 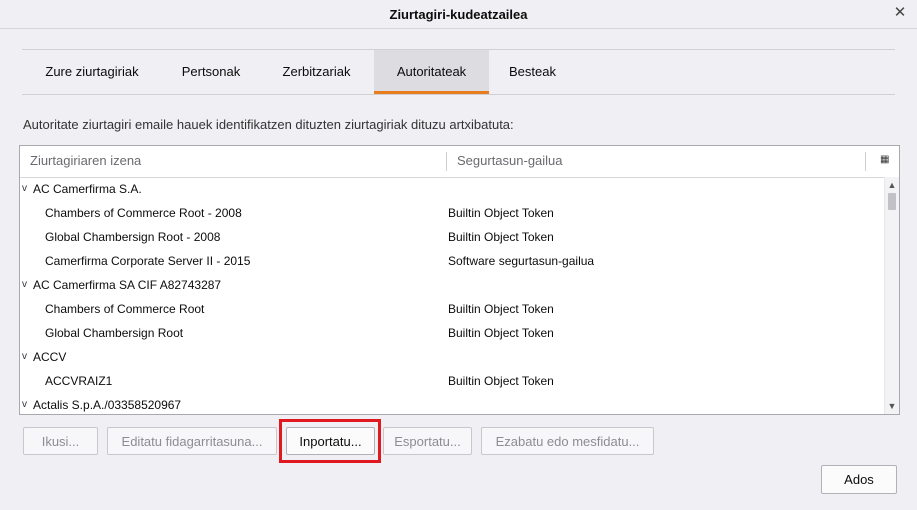 What do you see at coordinates (892, 406) in the screenshot?
I see `scroll-down-icon: ▼` at bounding box center [892, 406].